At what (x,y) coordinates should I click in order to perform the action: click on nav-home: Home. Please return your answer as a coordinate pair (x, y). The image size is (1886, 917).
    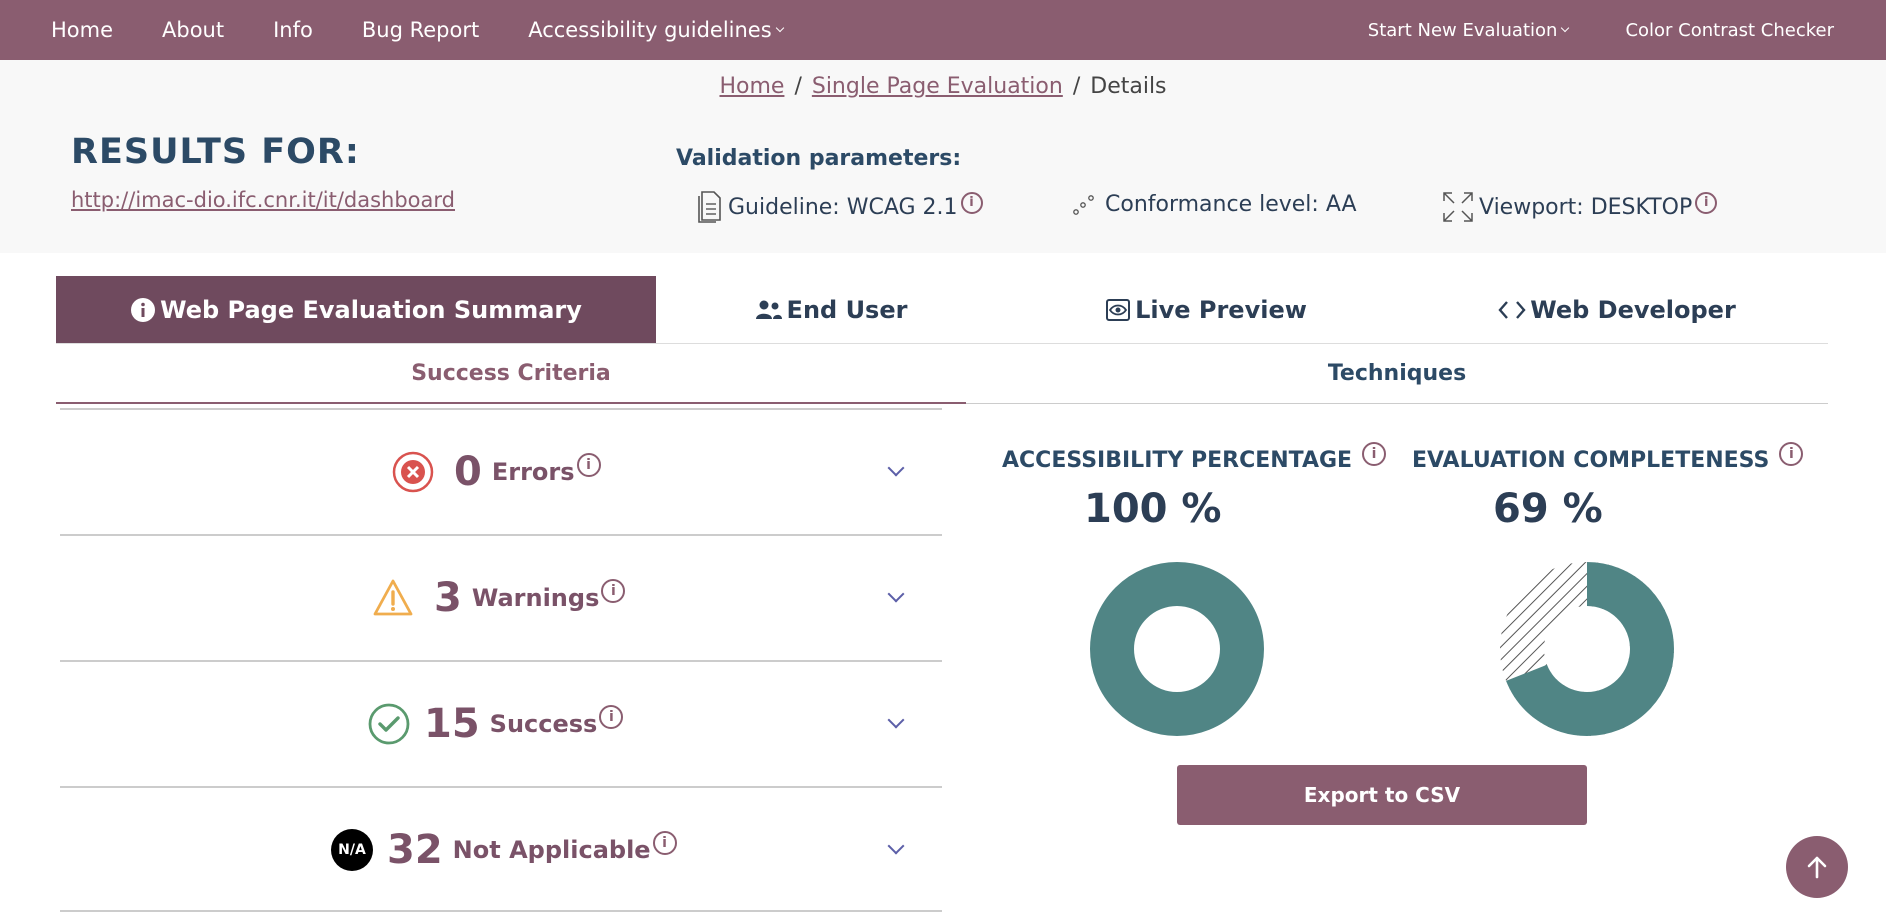
    Looking at the image, I should click on (82, 30).